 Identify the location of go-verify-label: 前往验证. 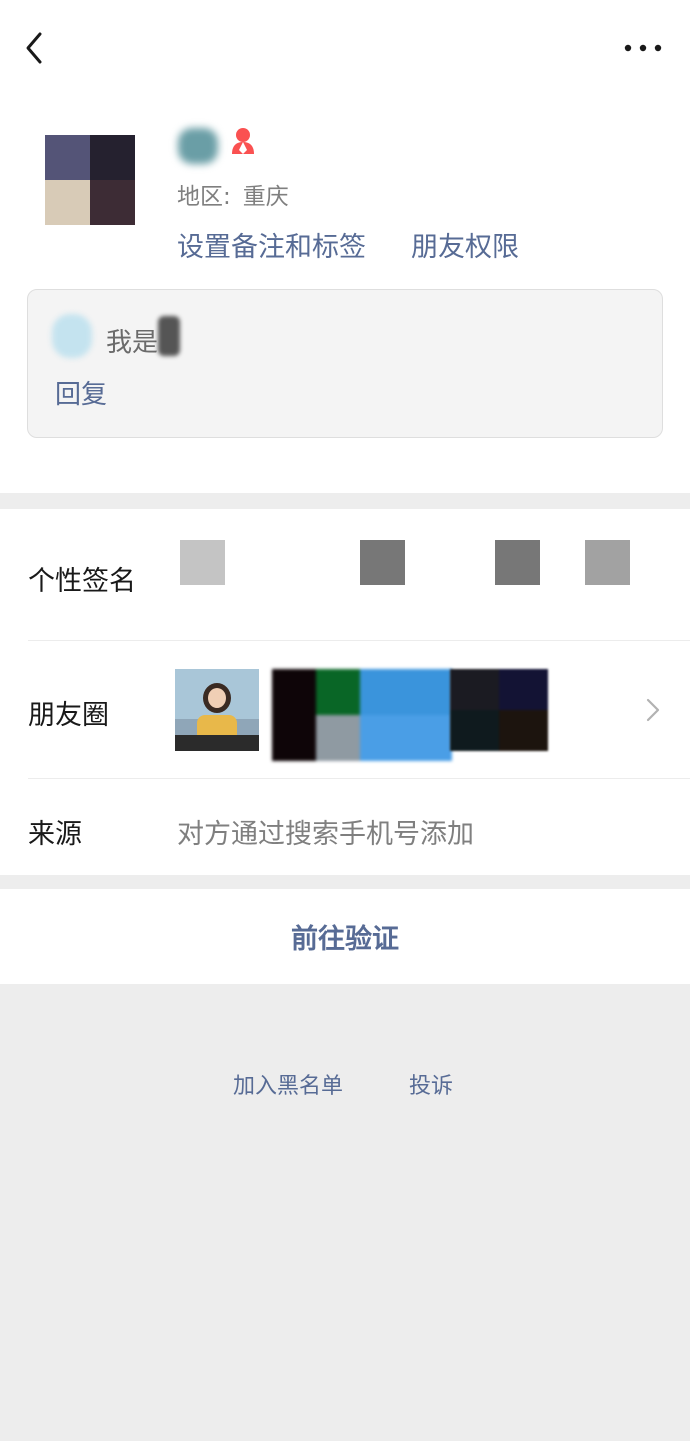
(345, 939).